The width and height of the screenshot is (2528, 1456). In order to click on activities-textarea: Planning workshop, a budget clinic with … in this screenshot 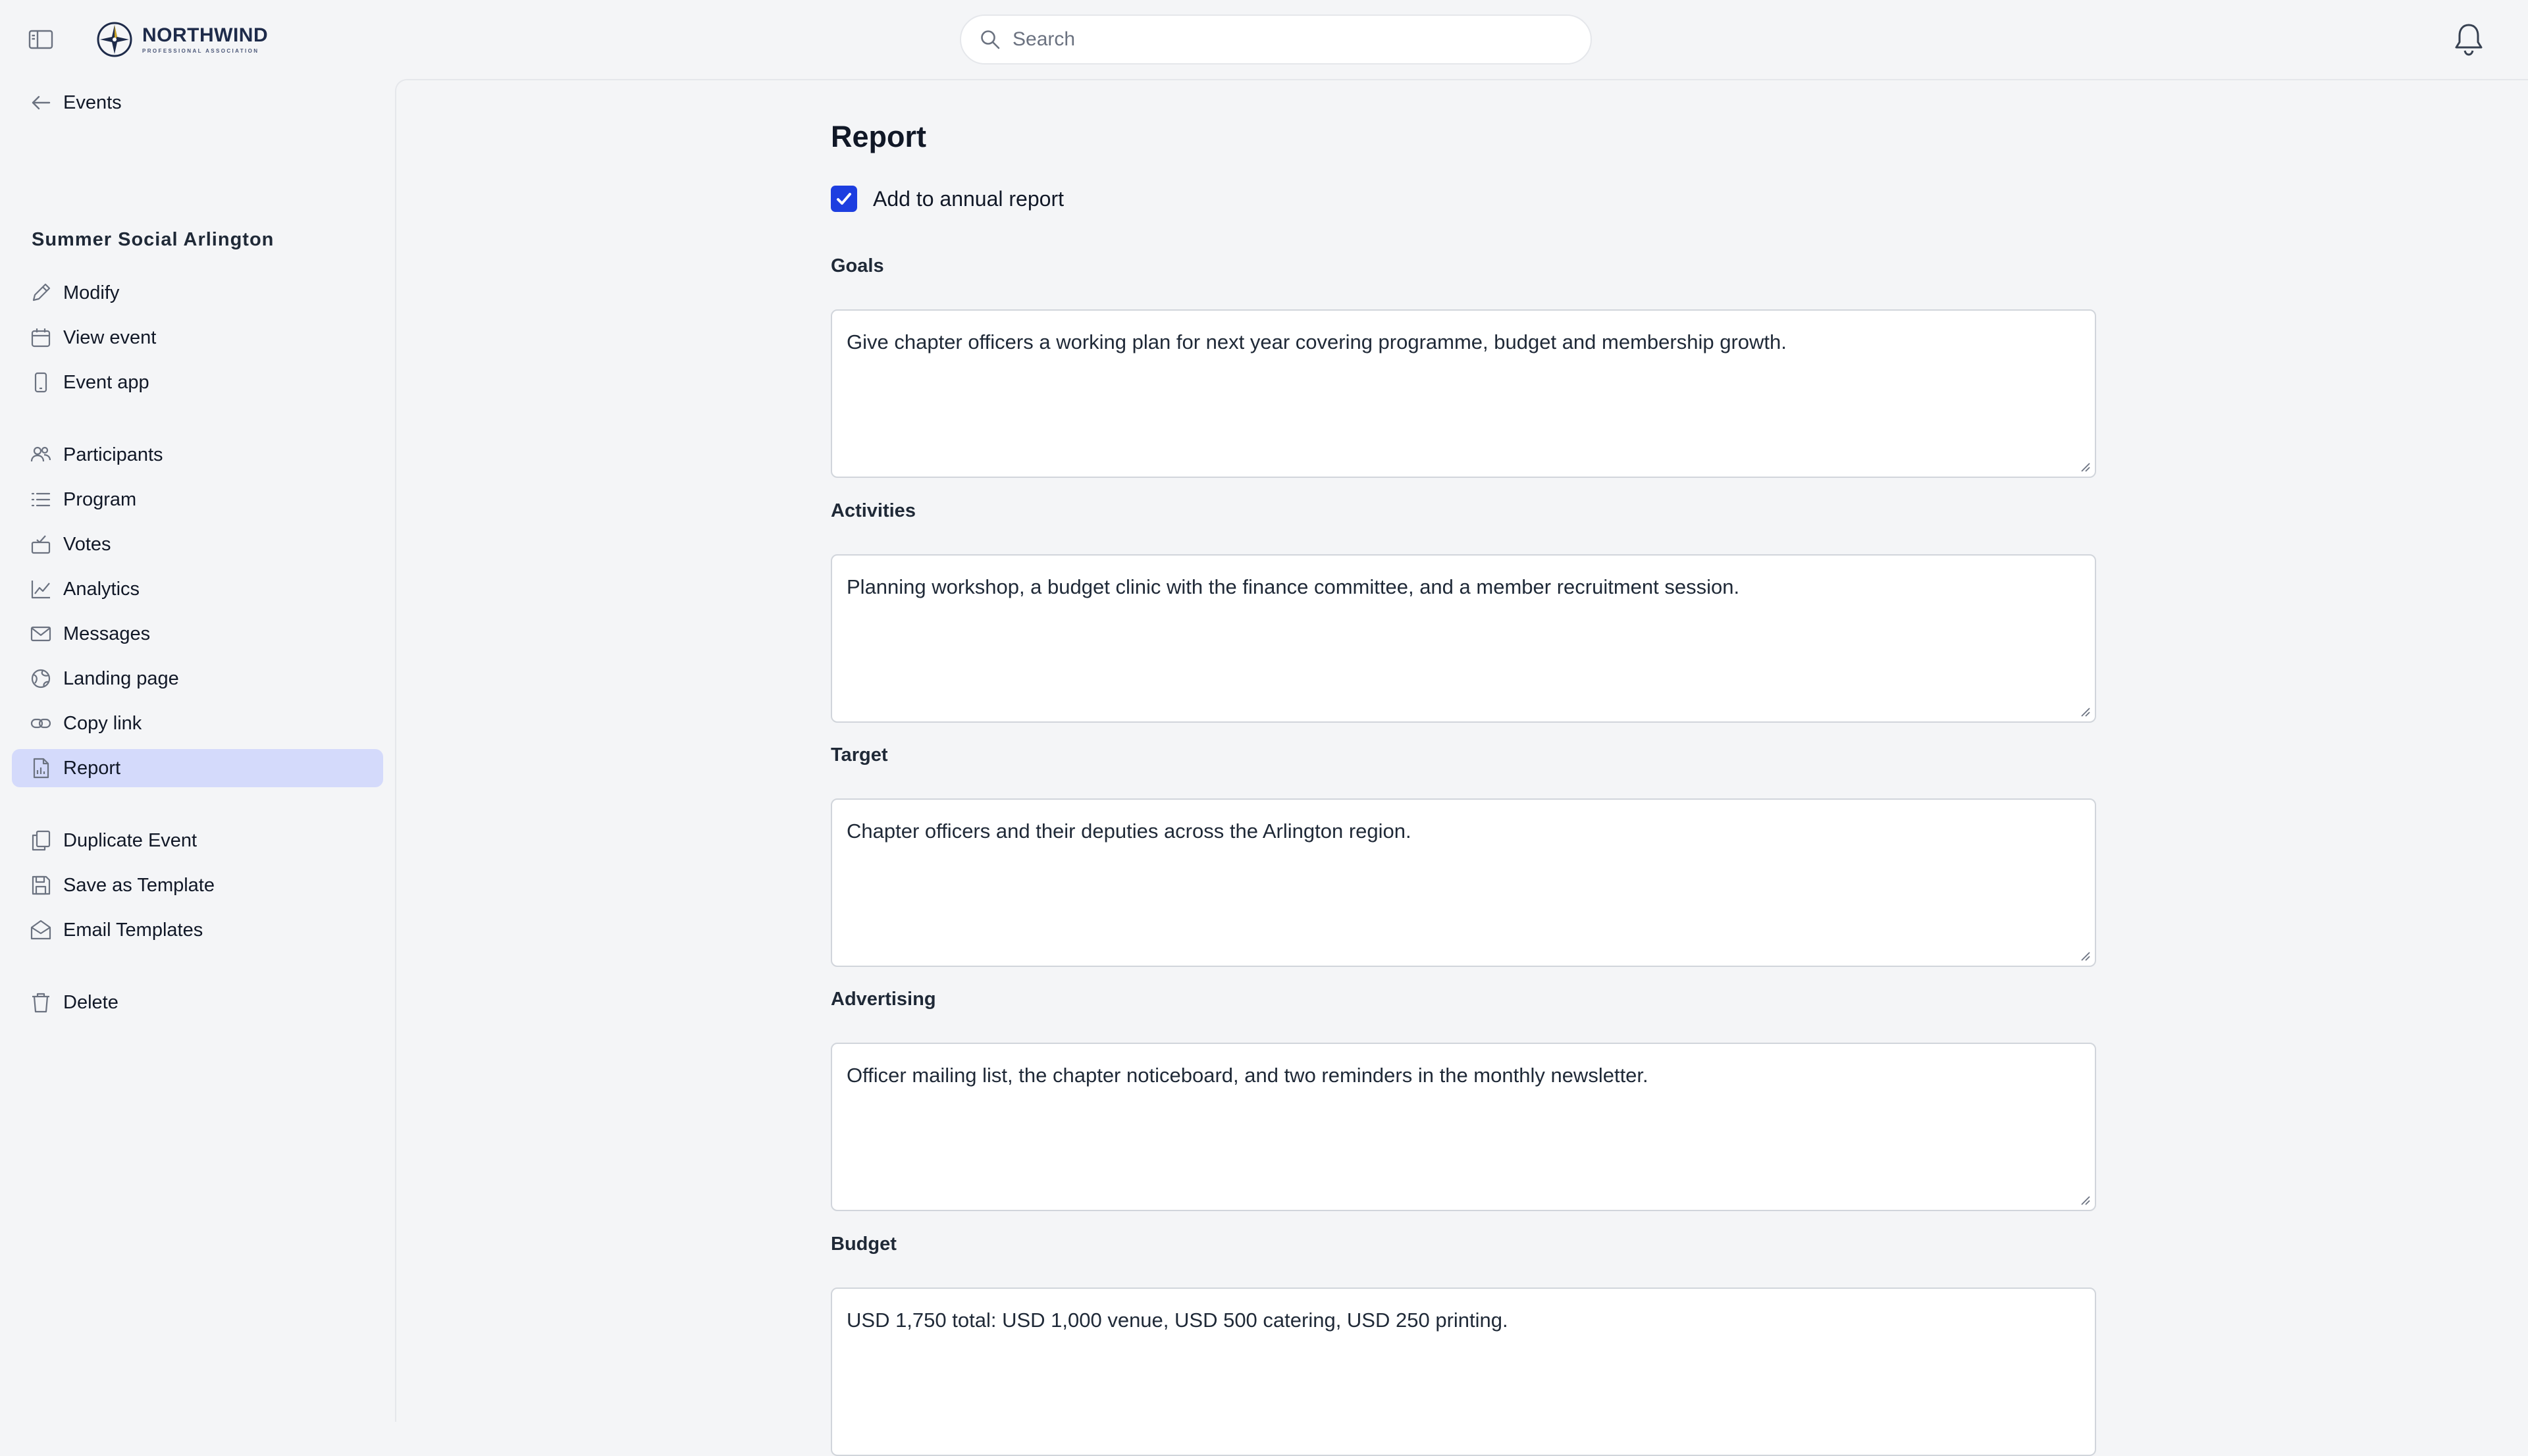, I will do `click(1463, 638)`.